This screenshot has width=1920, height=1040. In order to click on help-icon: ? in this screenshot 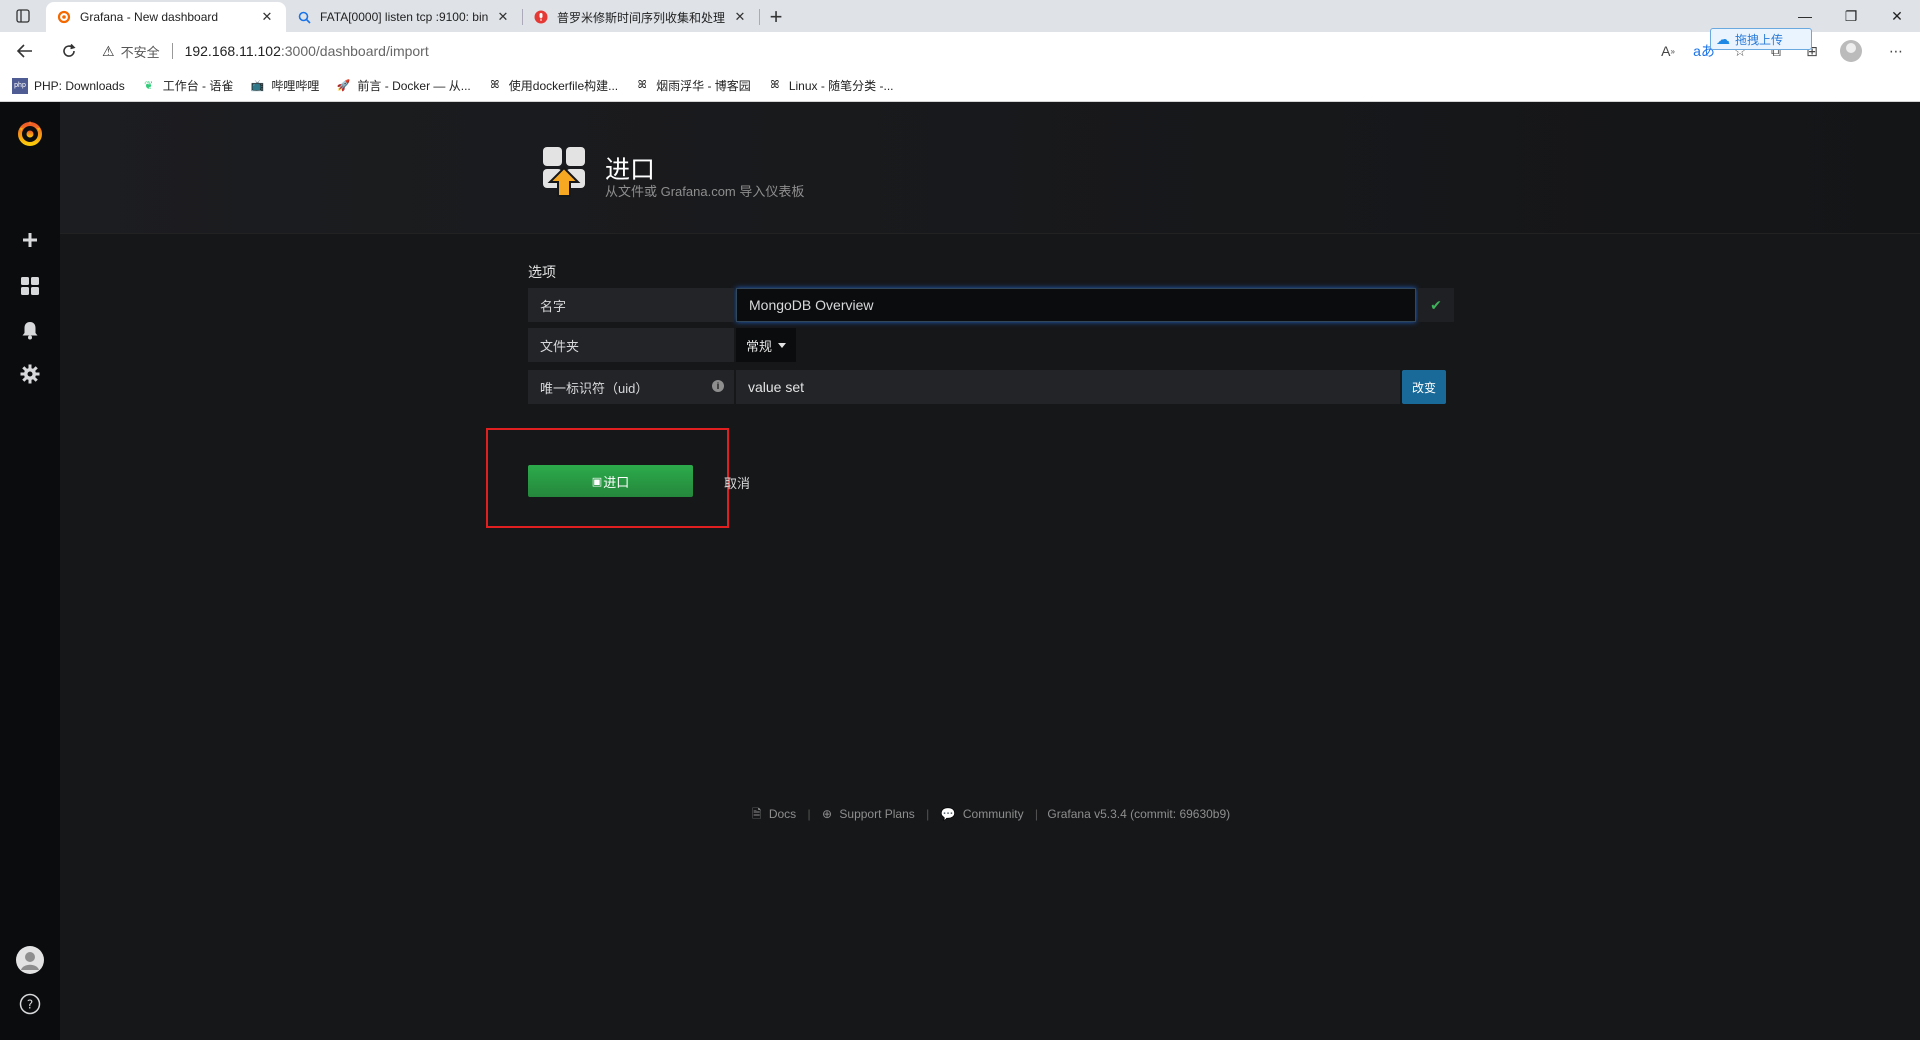, I will do `click(30, 1004)`.